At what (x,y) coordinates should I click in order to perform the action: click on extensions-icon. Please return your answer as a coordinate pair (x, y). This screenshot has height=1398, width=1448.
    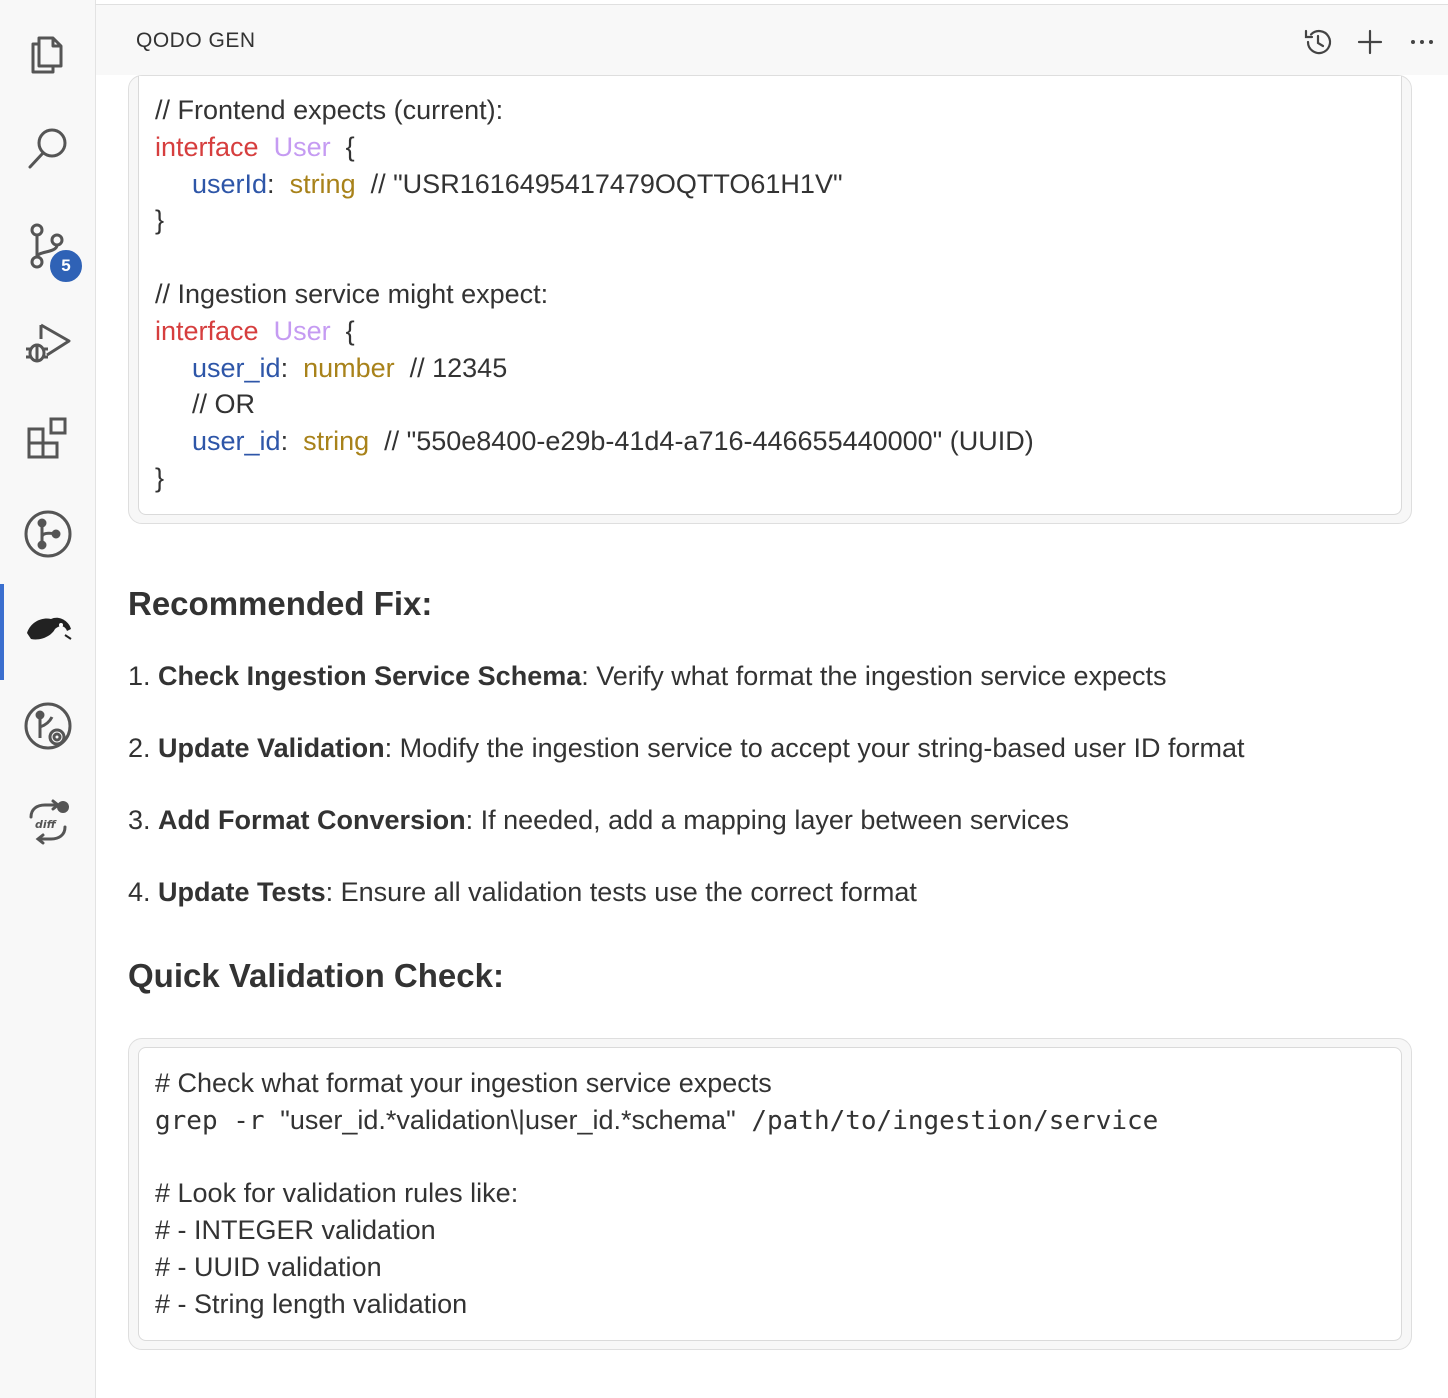
    Looking at the image, I should click on (47, 438).